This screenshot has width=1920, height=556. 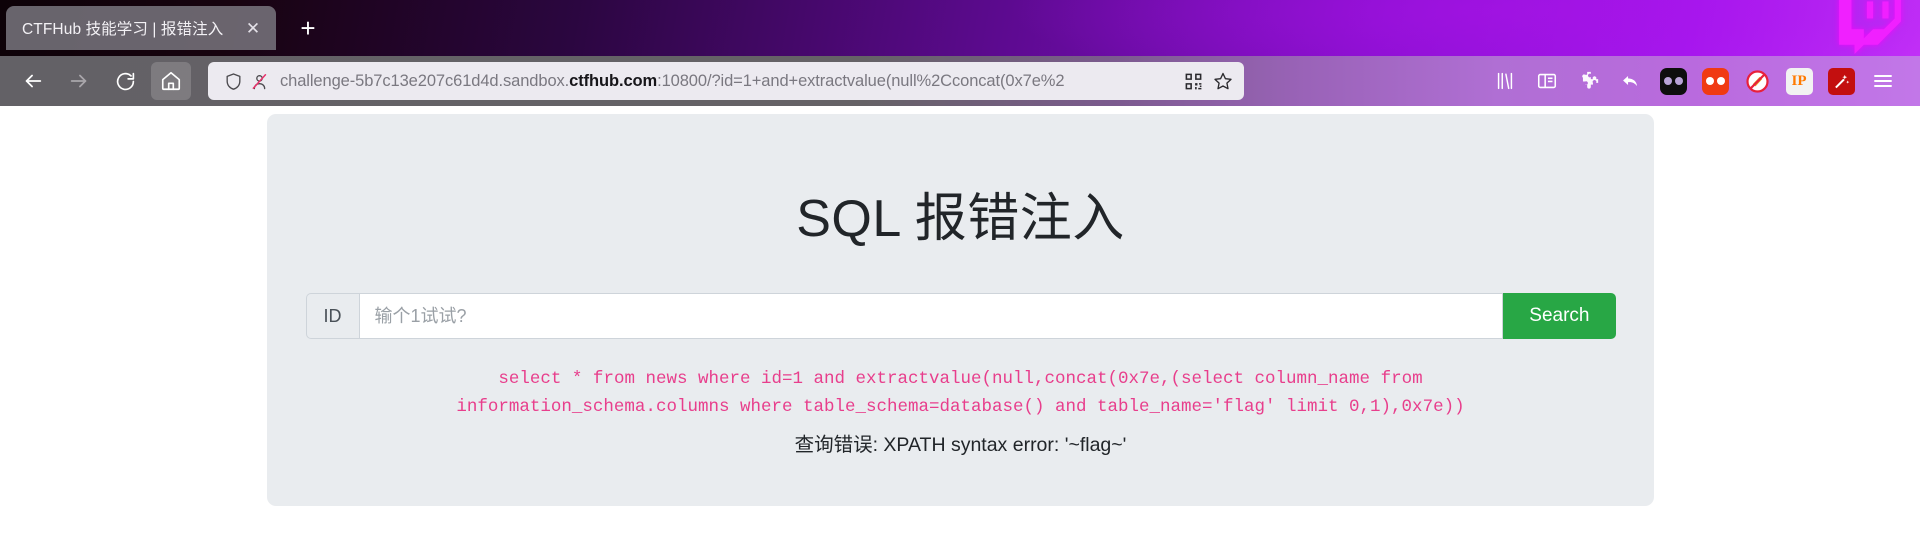 I want to click on extension-black-dots-icon, so click(x=1673, y=81).